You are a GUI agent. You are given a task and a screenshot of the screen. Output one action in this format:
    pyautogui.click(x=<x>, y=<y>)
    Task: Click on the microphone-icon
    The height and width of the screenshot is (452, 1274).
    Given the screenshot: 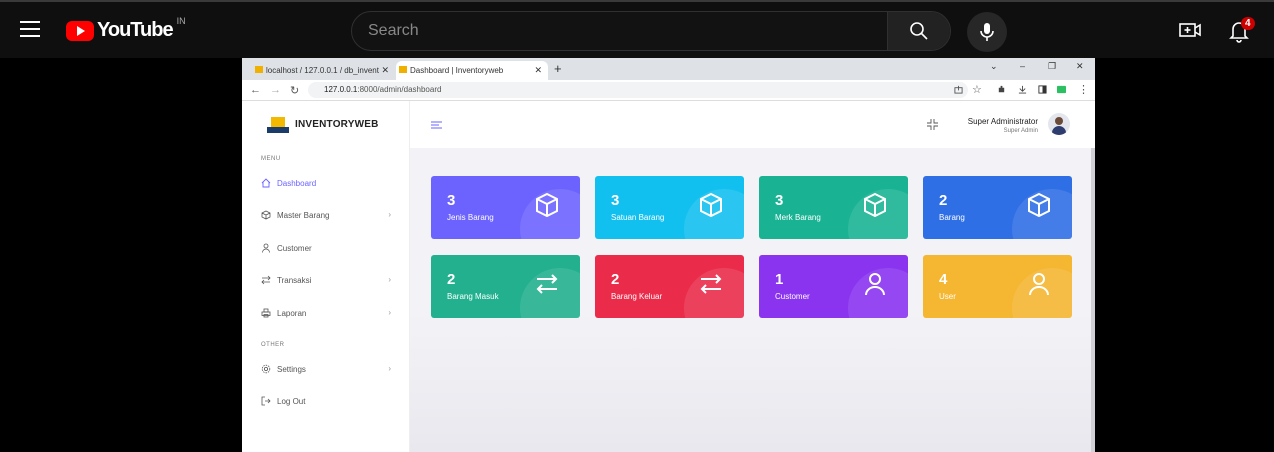 What is the action you would take?
    pyautogui.click(x=987, y=32)
    